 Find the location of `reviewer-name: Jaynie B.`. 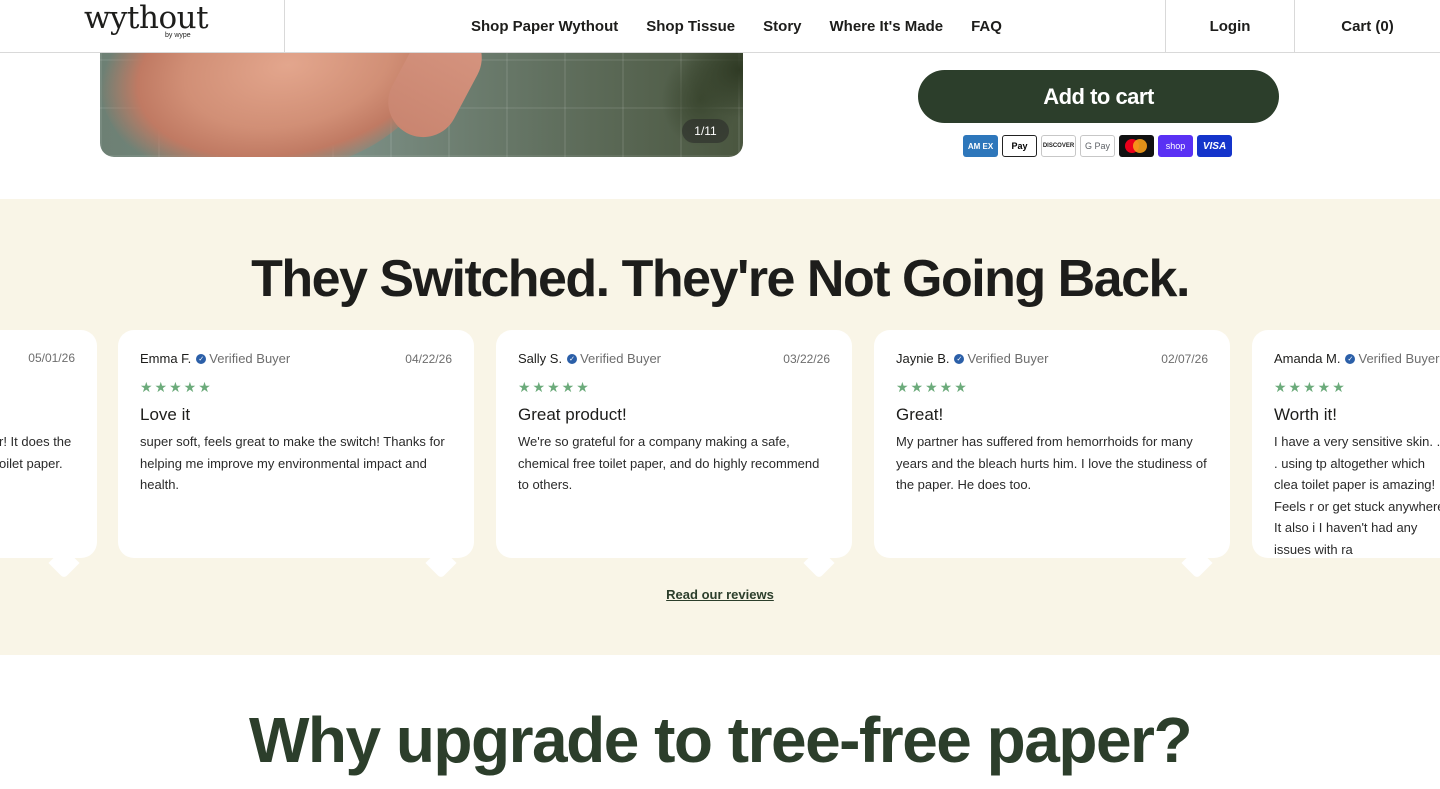

reviewer-name: Jaynie B. is located at coordinates (923, 358).